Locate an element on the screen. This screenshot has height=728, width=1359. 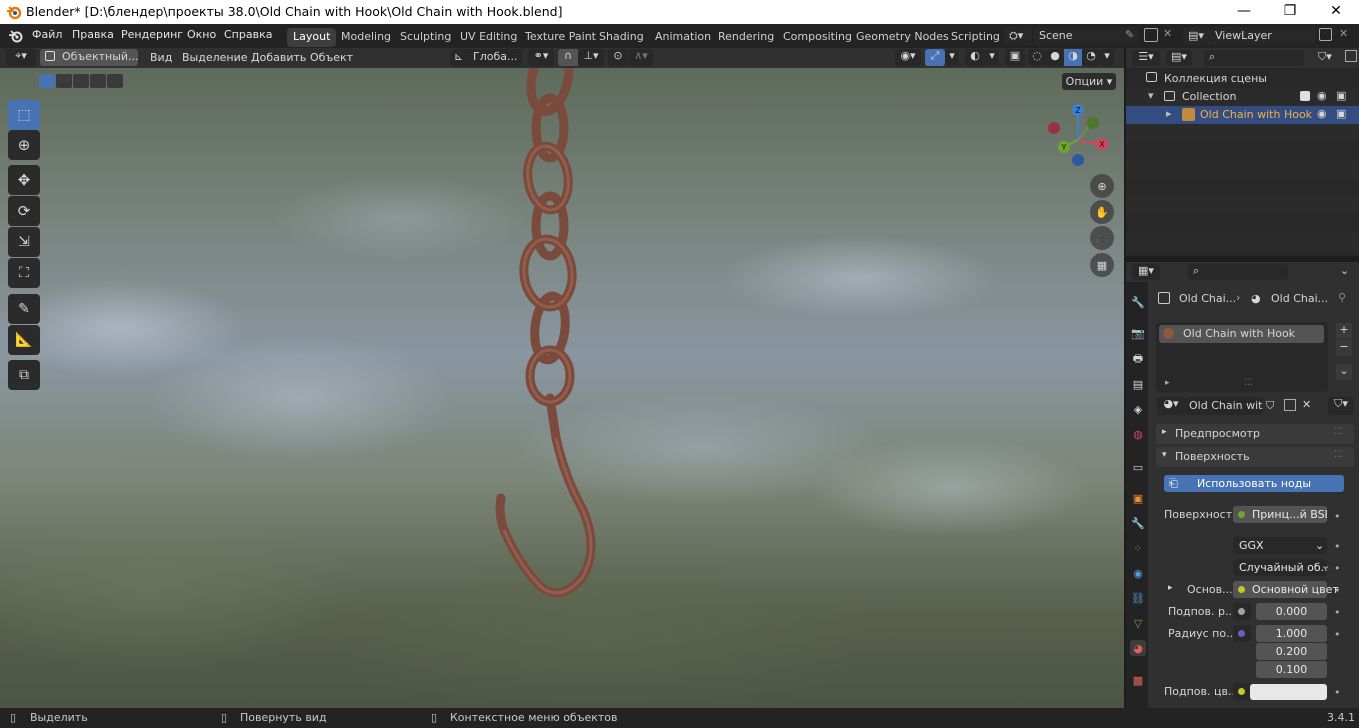
menu-window: Окно is located at coordinates (201, 34).